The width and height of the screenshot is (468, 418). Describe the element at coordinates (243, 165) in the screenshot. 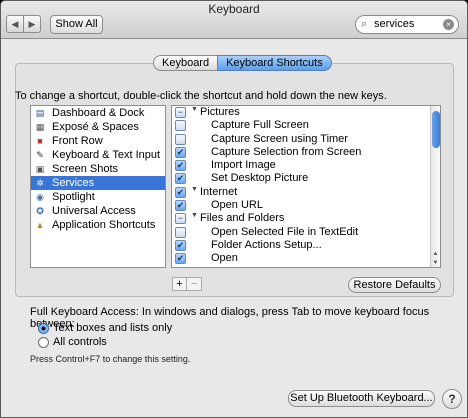

I see `shortcut-label: Import Image` at that location.